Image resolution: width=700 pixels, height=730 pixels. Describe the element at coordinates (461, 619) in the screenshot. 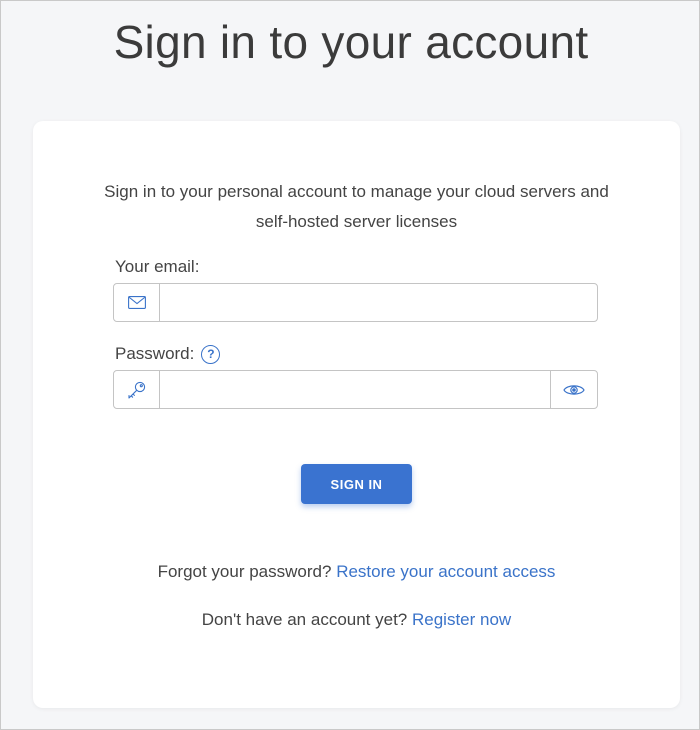

I see `register-link: Register now` at that location.